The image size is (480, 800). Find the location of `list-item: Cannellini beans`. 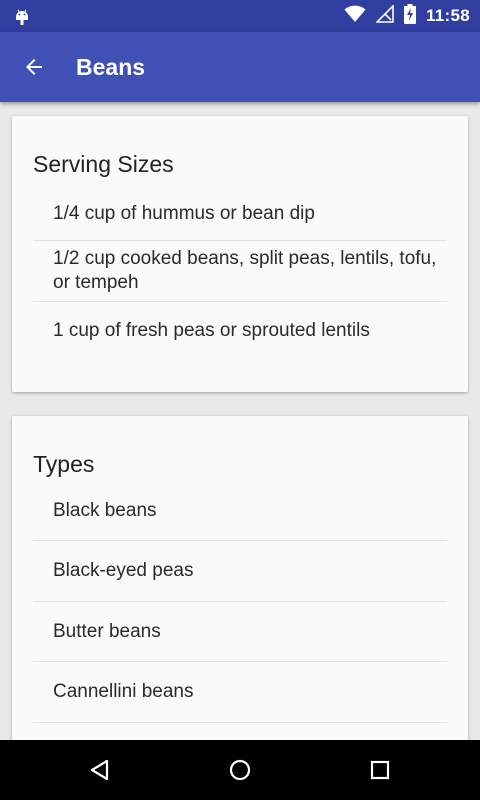

list-item: Cannellini beans is located at coordinates (240, 692).